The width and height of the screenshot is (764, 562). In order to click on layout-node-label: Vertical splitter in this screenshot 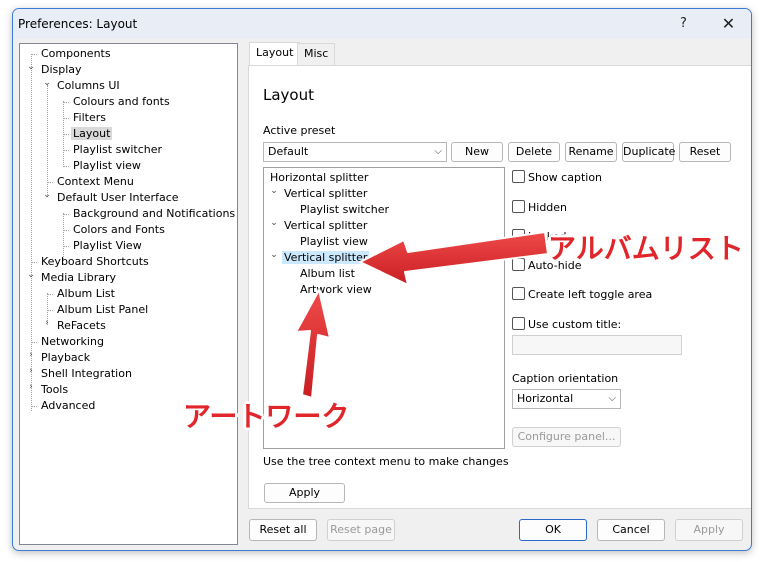, I will do `click(326, 193)`.